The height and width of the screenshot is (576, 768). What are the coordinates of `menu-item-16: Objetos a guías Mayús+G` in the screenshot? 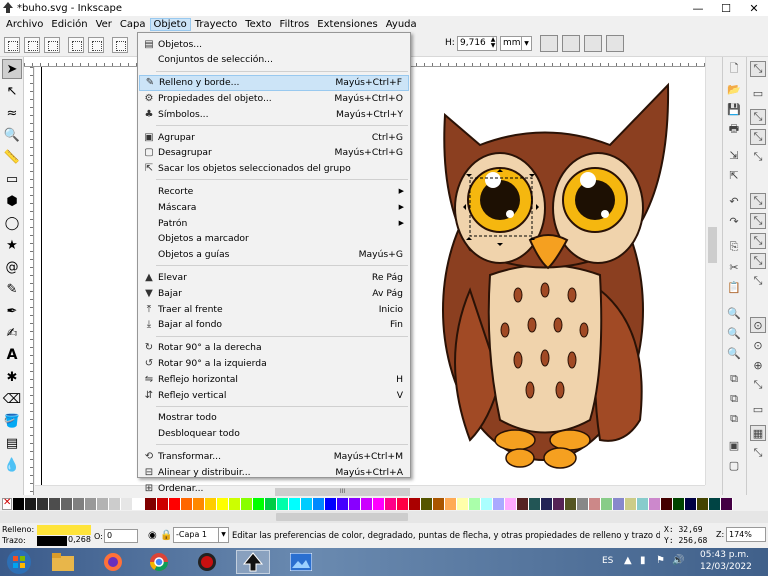 It's located at (274, 255).